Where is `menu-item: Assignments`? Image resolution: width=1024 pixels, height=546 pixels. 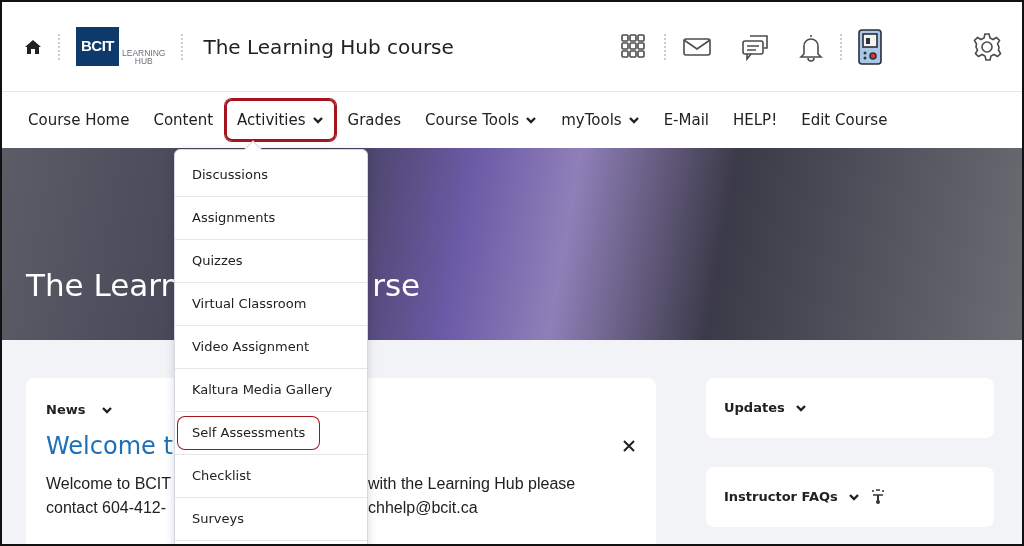 menu-item: Assignments is located at coordinates (234, 218).